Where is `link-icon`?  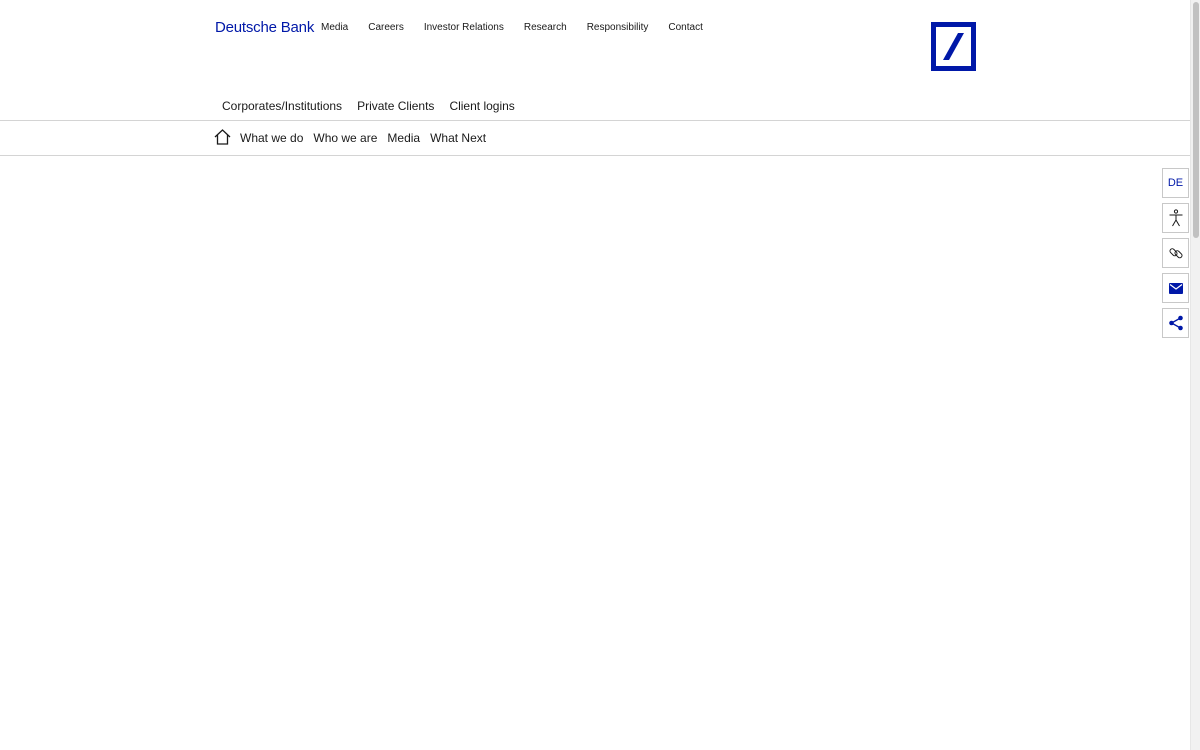 link-icon is located at coordinates (1175, 253).